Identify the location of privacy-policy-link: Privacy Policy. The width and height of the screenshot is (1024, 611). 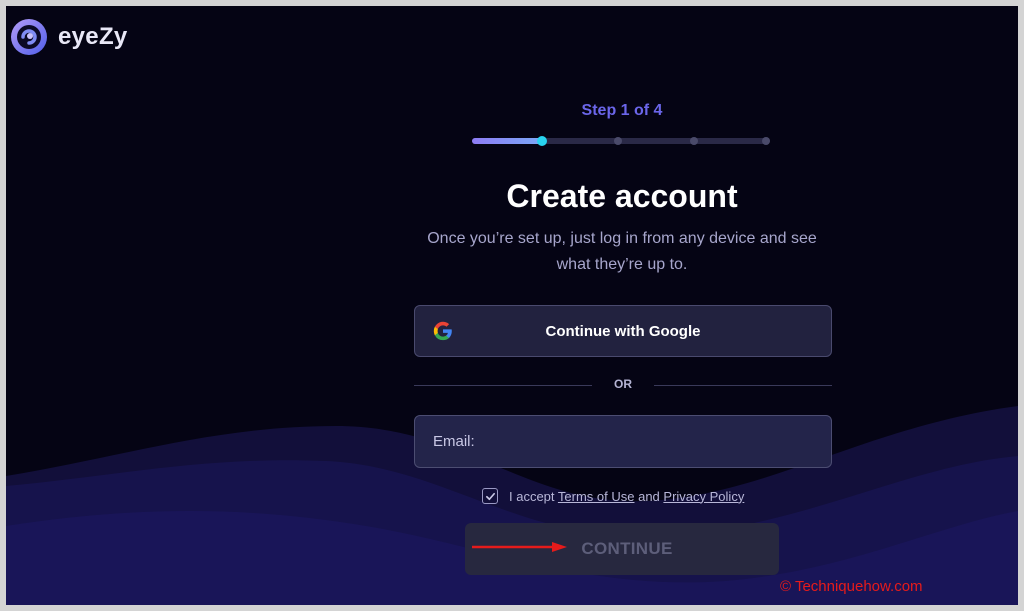
(703, 496).